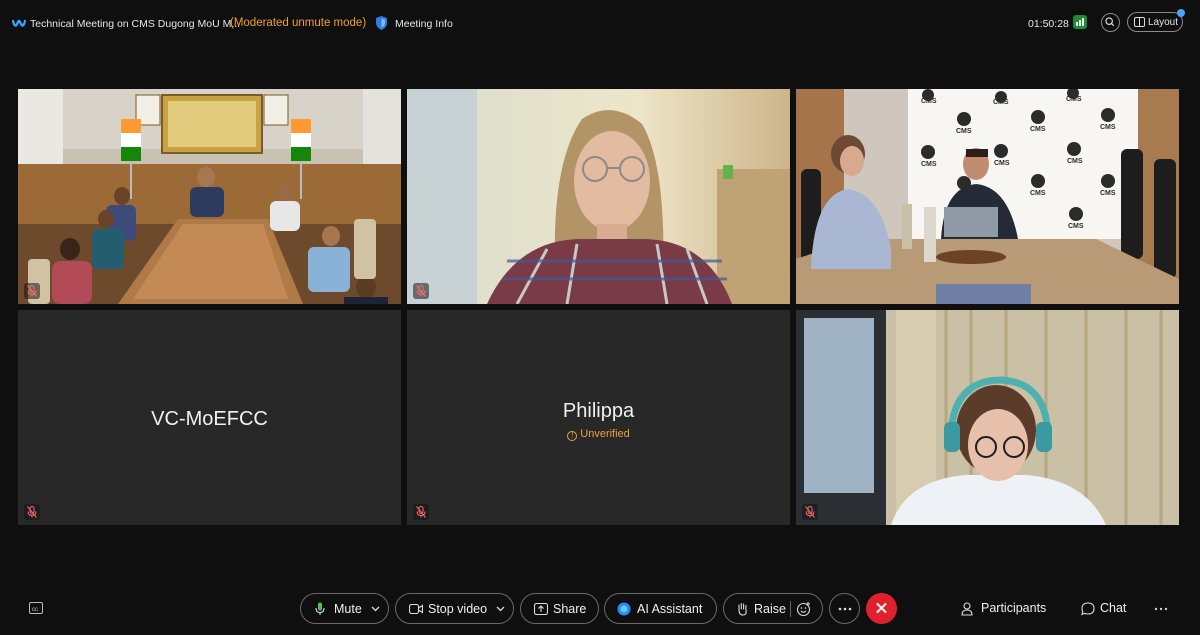  I want to click on participants-icon, so click(967, 609).